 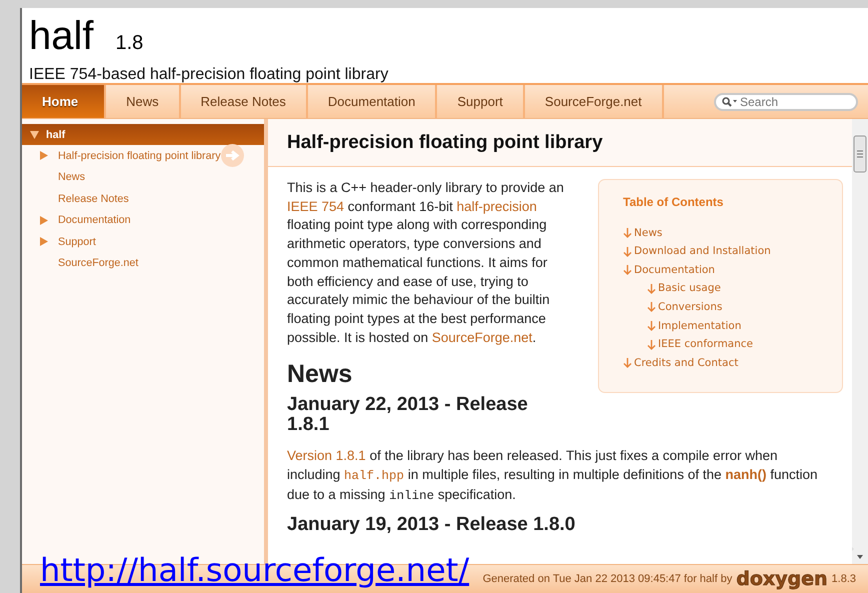 I want to click on footer-text: Generated on Tue Jan 22 2013 09:45:47 for half by, so click(x=607, y=579).